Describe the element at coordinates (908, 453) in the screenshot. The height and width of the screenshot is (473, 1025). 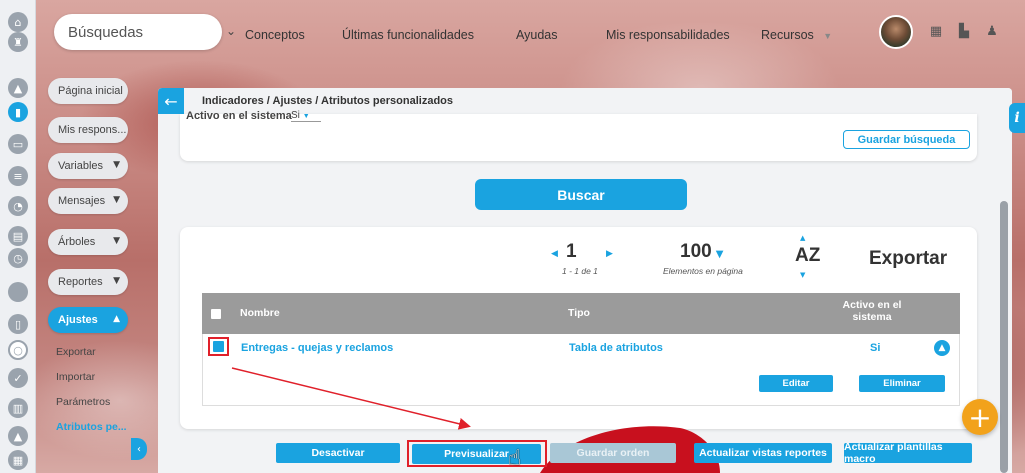
I see `update-macro-templates-button: Actualizar plantillas macro` at that location.